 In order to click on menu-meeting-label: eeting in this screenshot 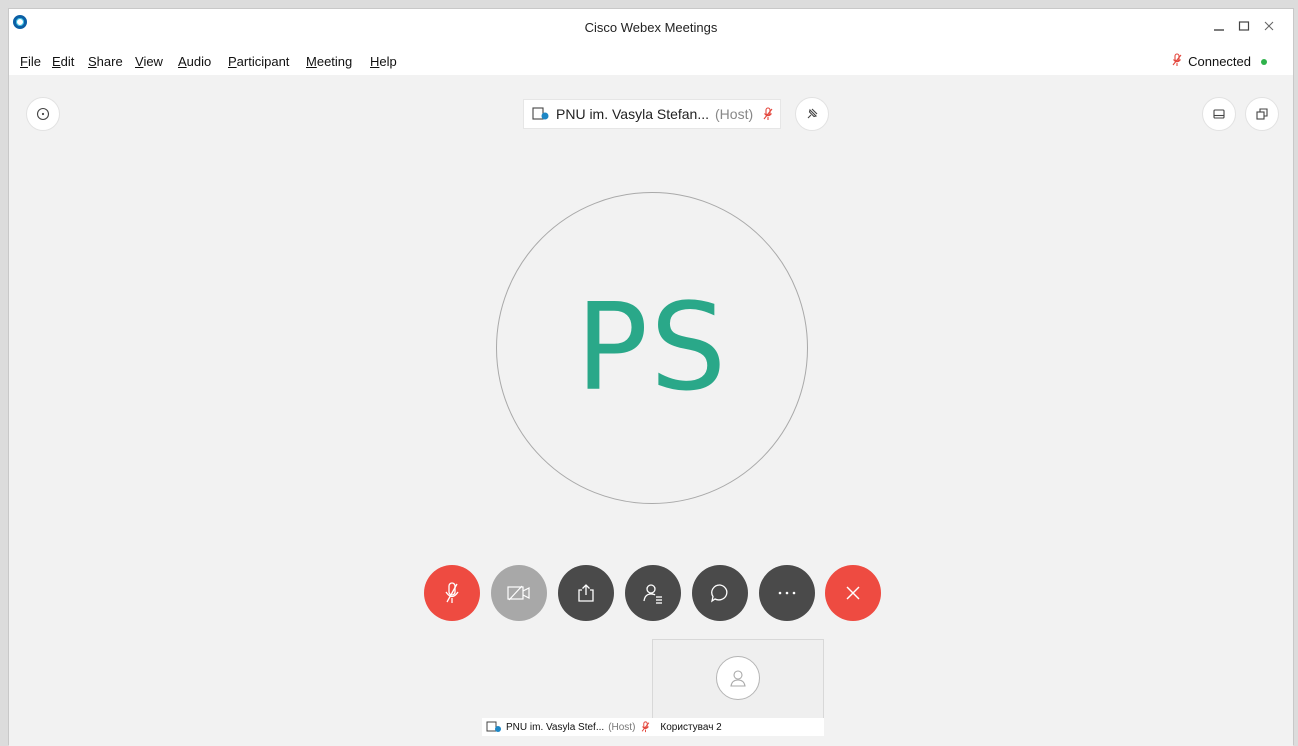, I will do `click(334, 61)`.